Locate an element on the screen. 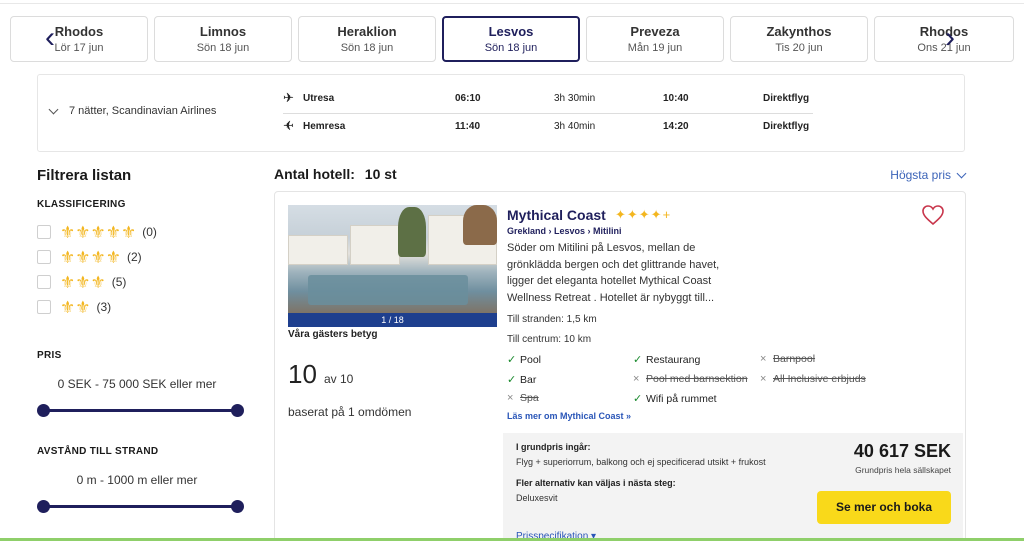 The image size is (1024, 541). facility-pool-kids-section: × Pool med barnsektion is located at coordinates (690, 379).